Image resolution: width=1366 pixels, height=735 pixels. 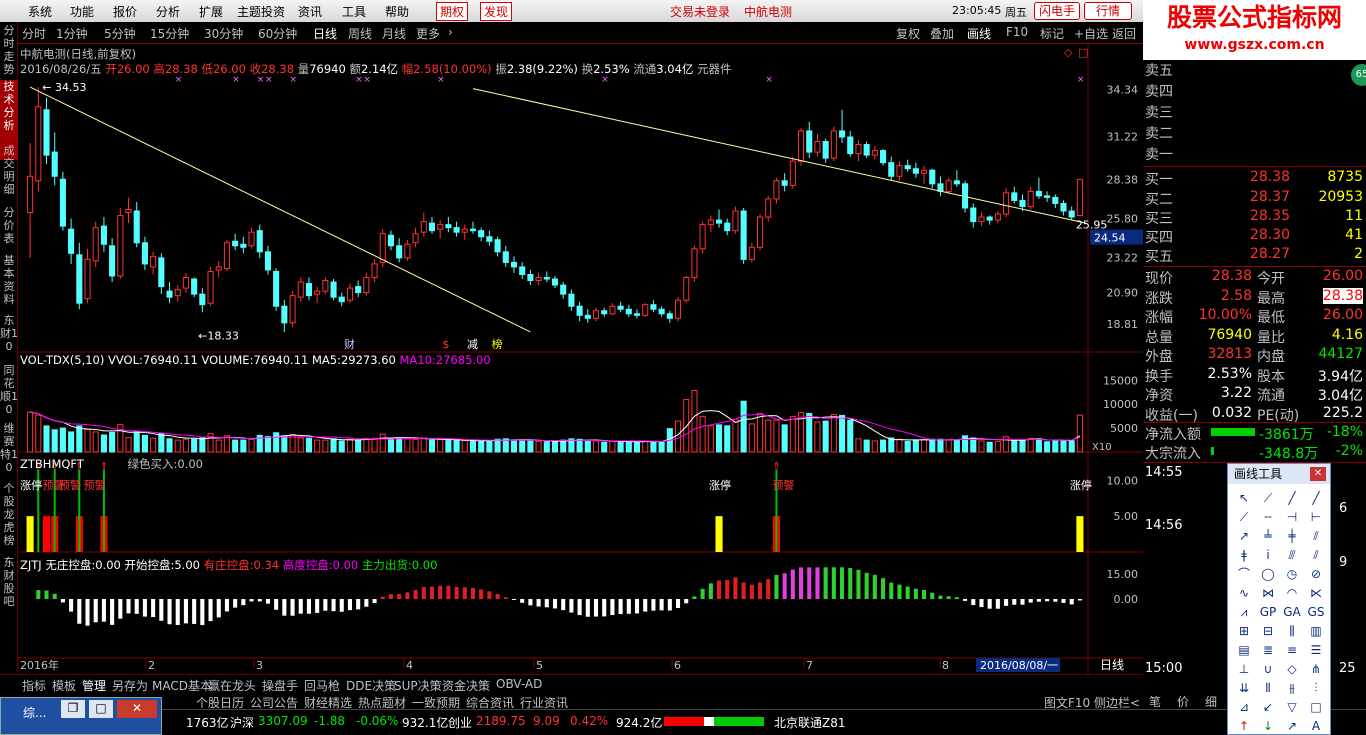 What do you see at coordinates (1183, 701) in the screenshot?
I see `detail-tab-jia: 价` at bounding box center [1183, 701].